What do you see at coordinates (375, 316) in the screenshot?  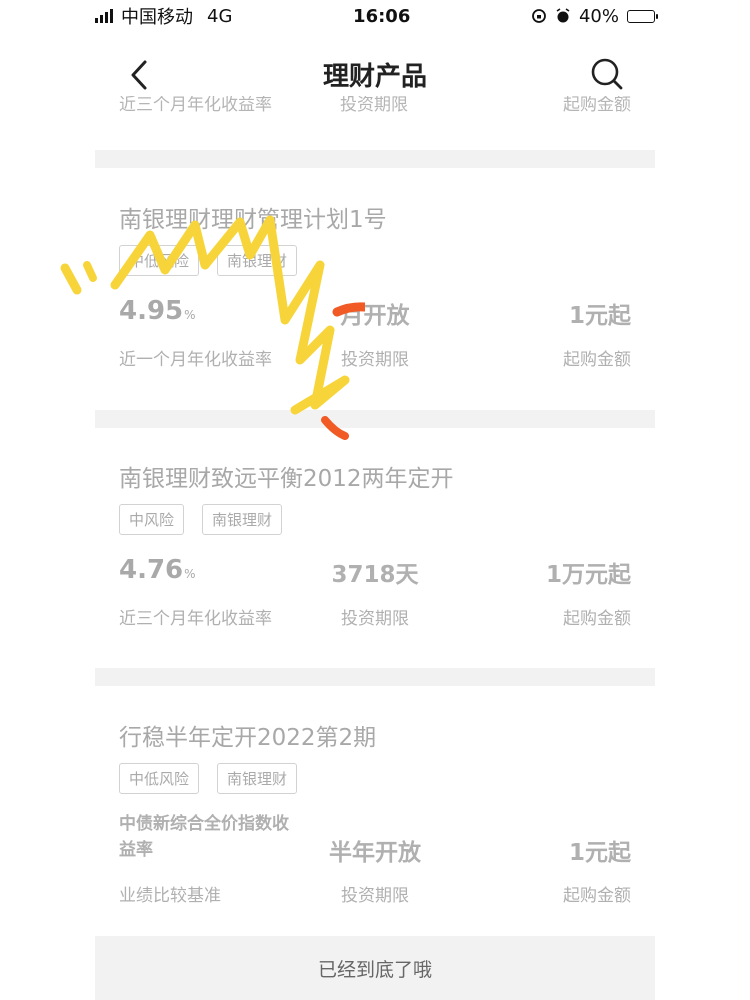 I see `investment-period: 月开放` at bounding box center [375, 316].